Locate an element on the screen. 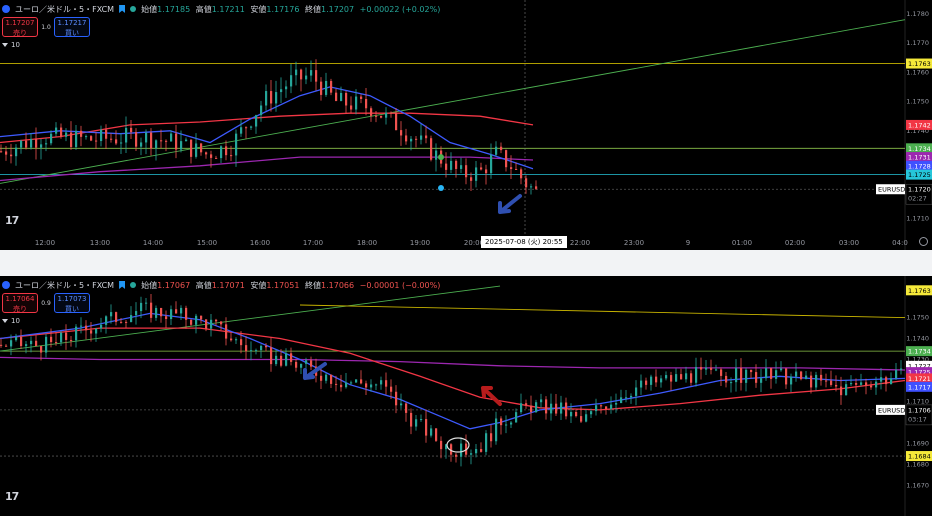 The image size is (932, 516). trade-buttons: 1.17064 売り 0.9 1.17073 買い is located at coordinates (46, 303).